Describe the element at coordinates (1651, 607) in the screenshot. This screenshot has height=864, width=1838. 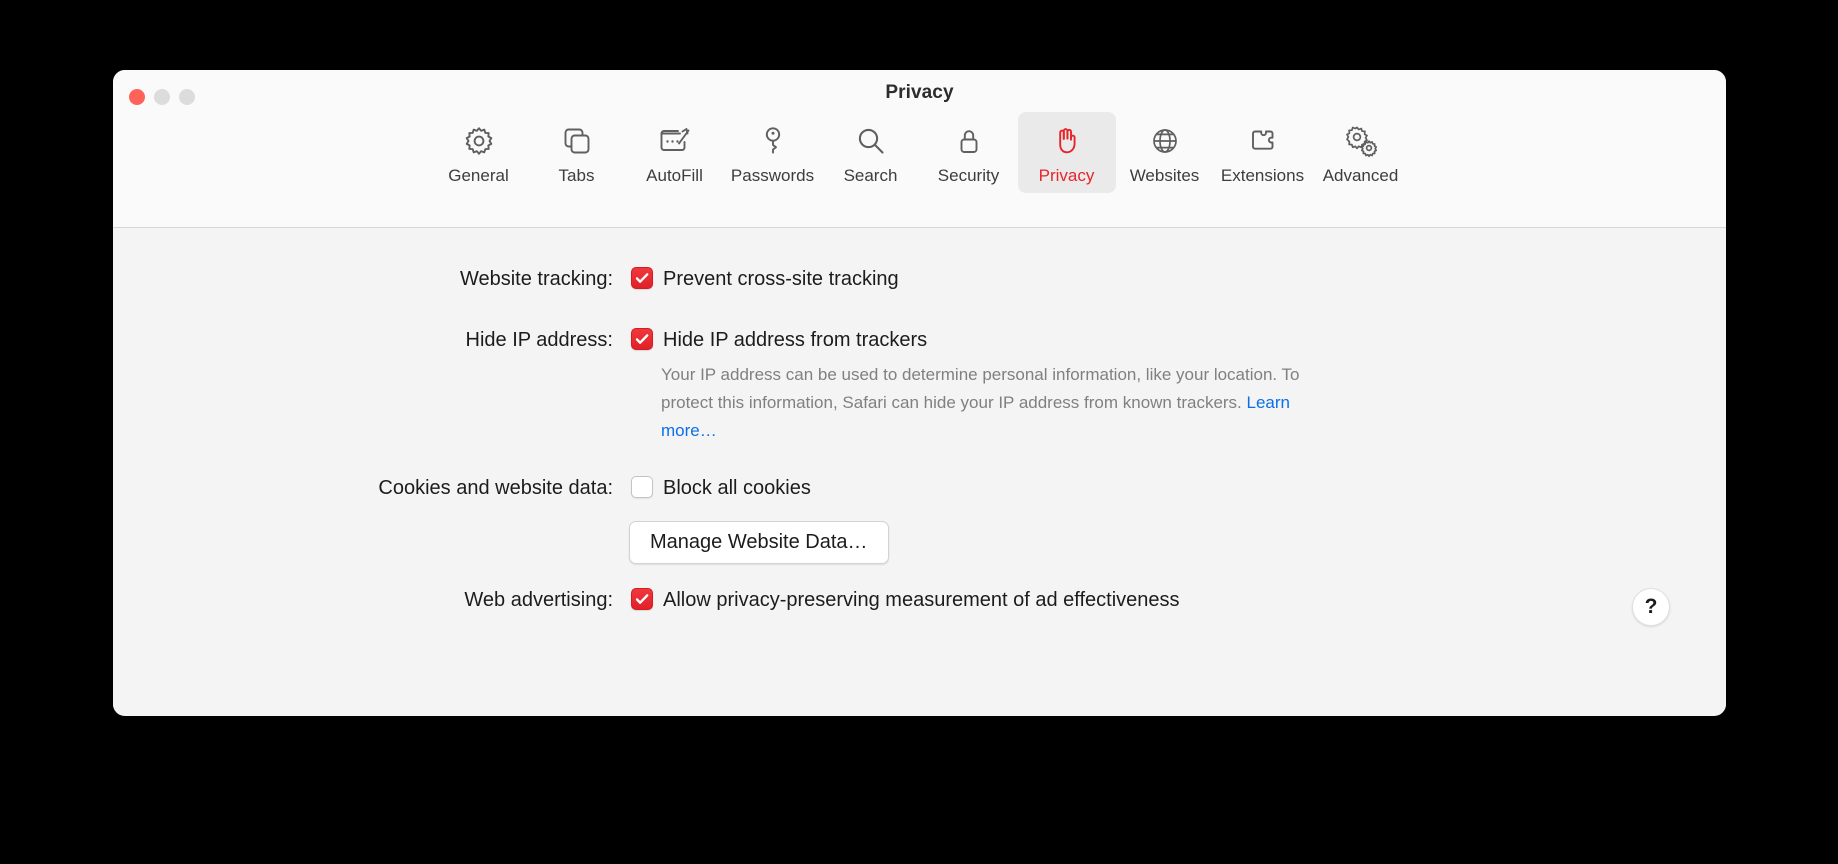
I see `help-button: ?` at that location.